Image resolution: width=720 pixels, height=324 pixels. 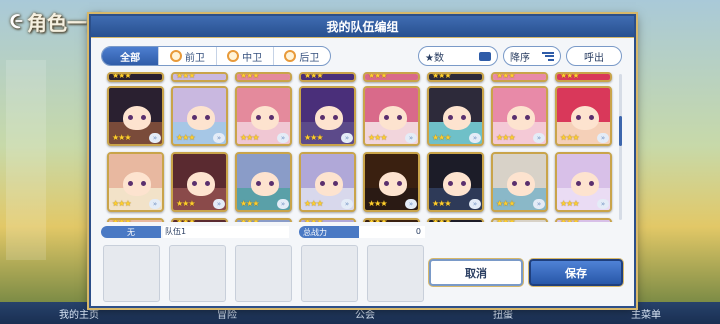 What do you see at coordinates (532, 56) in the screenshot?
I see `sort-order-button: 降序` at bounding box center [532, 56].